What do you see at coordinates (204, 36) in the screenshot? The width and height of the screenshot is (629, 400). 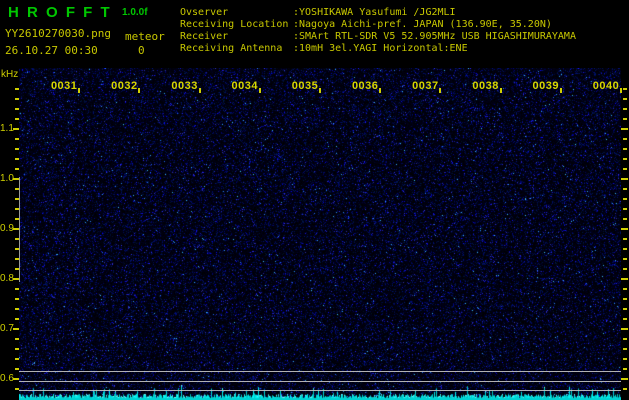 I see `observer-info-label: Receiver` at bounding box center [204, 36].